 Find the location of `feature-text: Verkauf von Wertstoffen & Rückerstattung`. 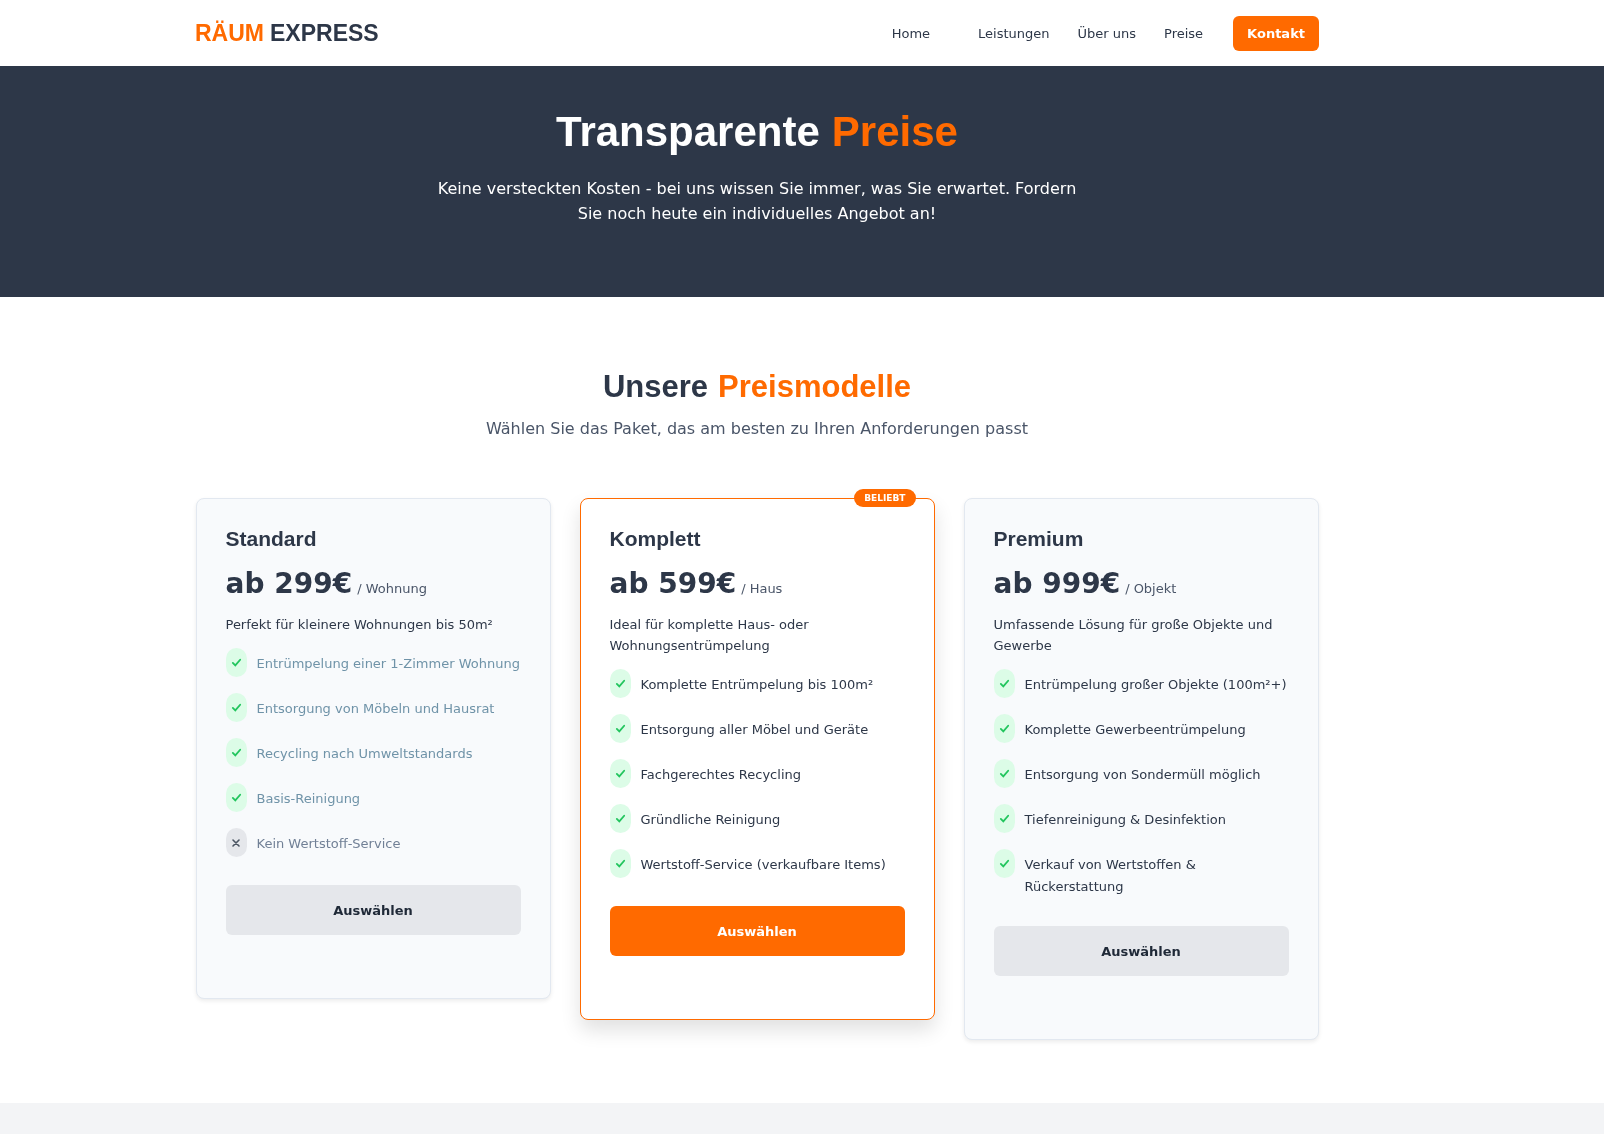

feature-text: Verkauf von Wertstoffen & Rückerstattung is located at coordinates (1110, 876).